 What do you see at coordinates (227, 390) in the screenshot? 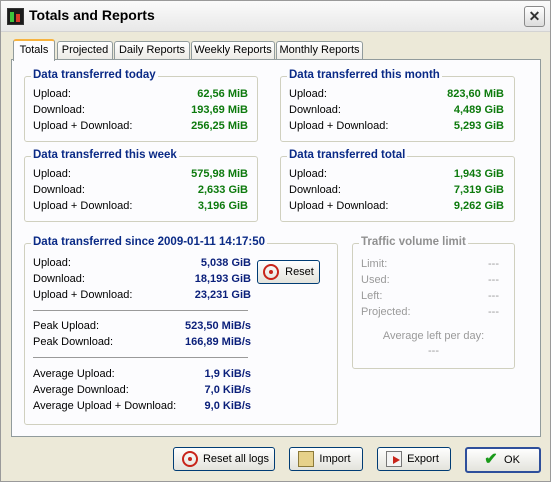
I see `row-value: 7,0 KiB/s` at bounding box center [227, 390].